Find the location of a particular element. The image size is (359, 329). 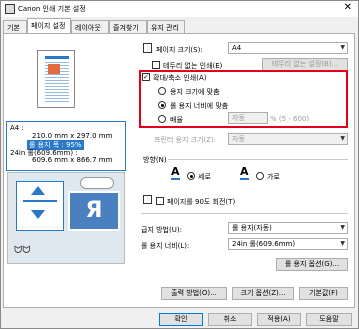

arrow-down-icon is located at coordinates (38, 214).